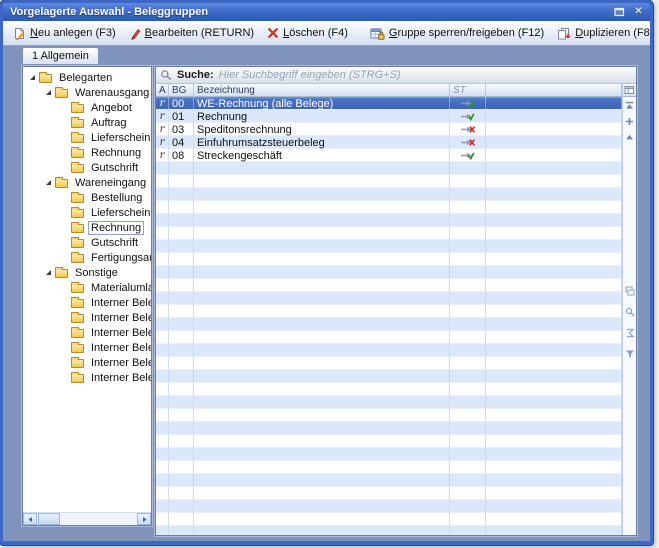 The width and height of the screenshot is (659, 548). I want to click on column-header-st: ST, so click(468, 90).